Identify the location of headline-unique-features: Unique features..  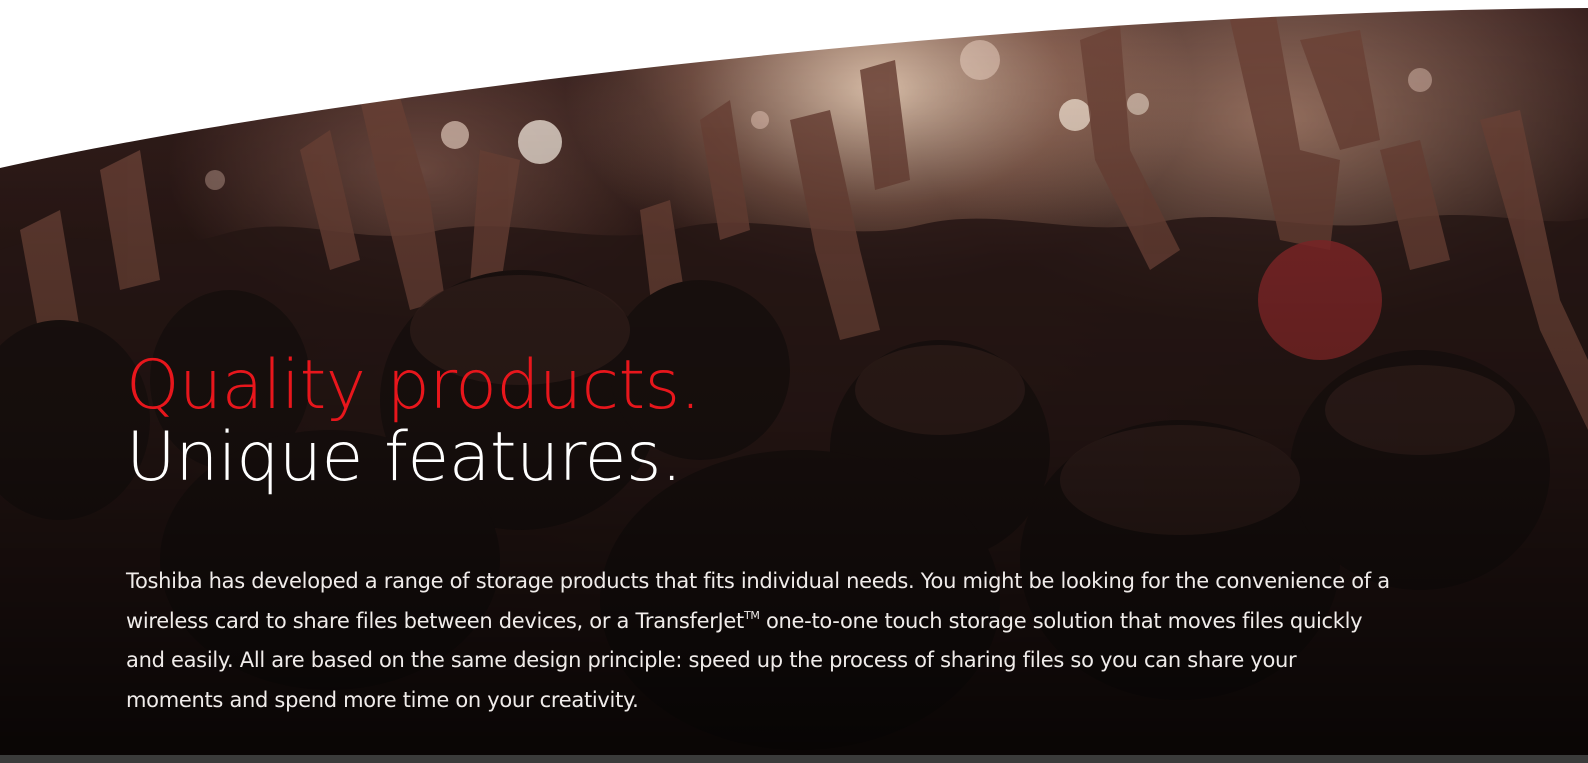
(404, 457).